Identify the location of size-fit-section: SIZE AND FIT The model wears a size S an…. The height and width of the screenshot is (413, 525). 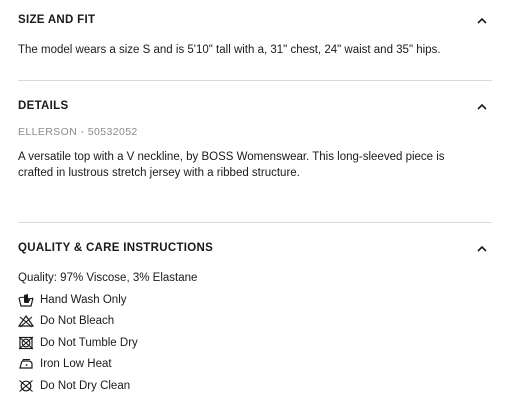
(255, 34).